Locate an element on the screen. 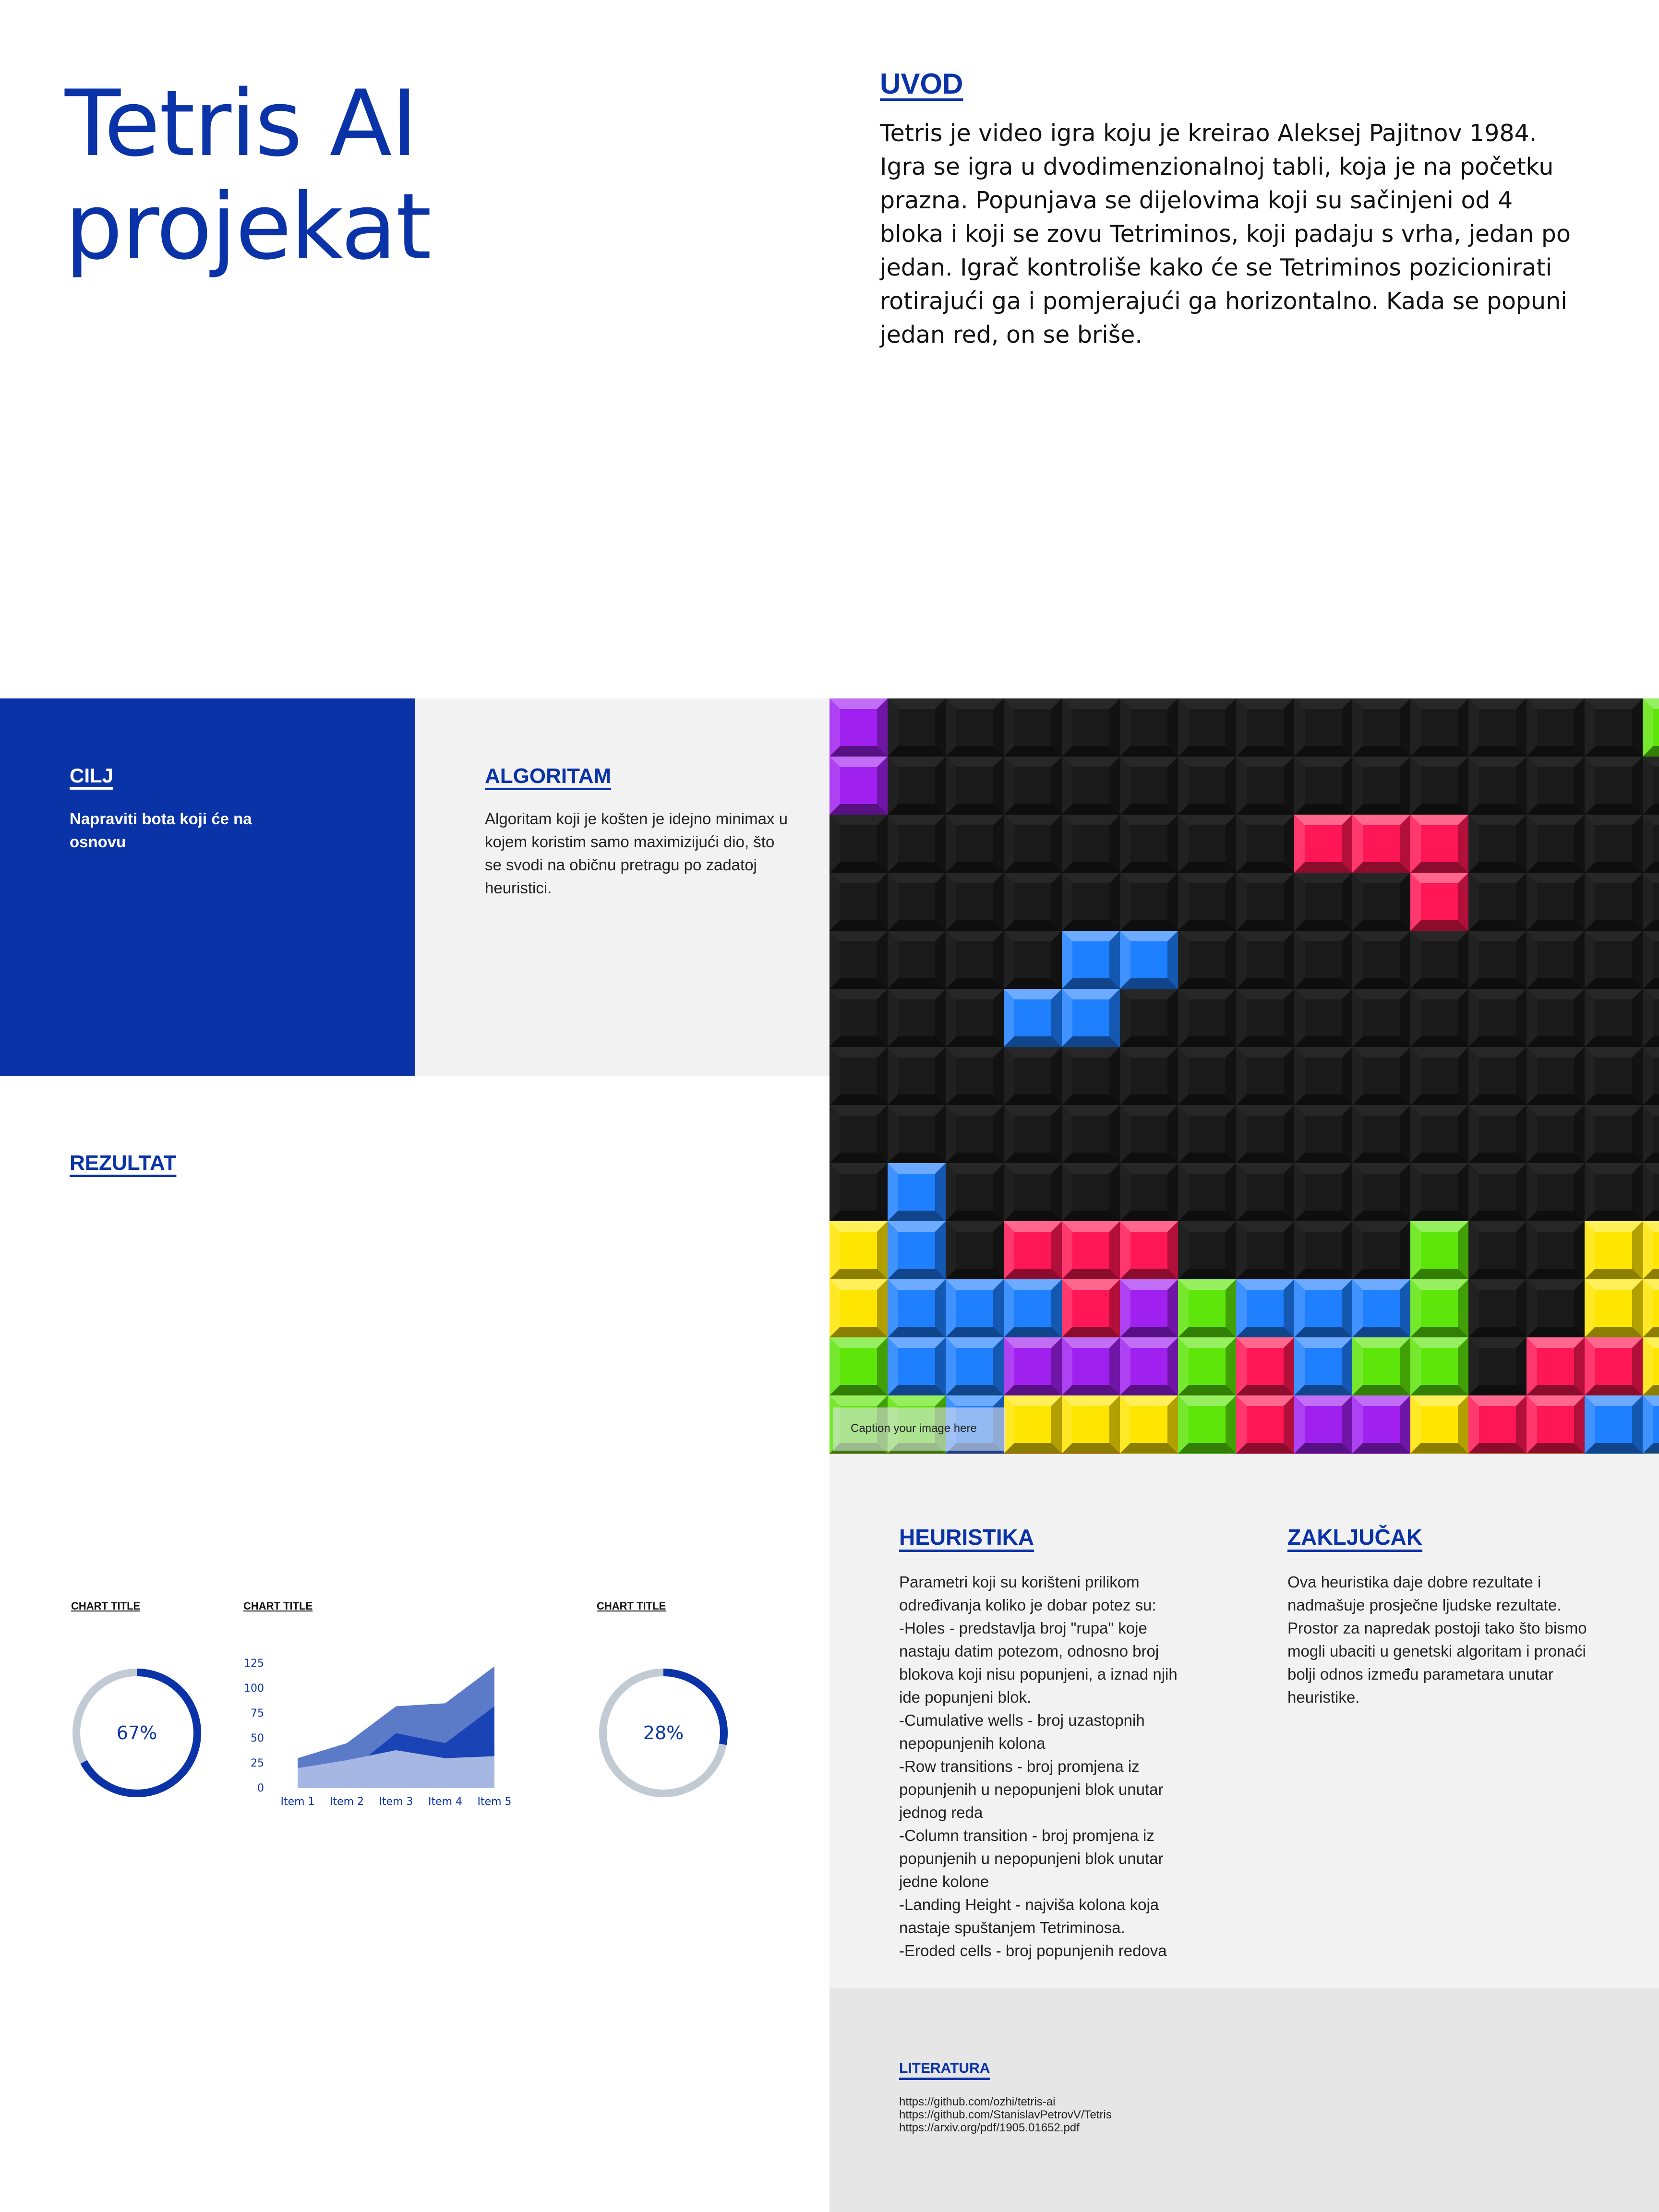  page-title: Tetris AI projekat is located at coordinates (248, 176).